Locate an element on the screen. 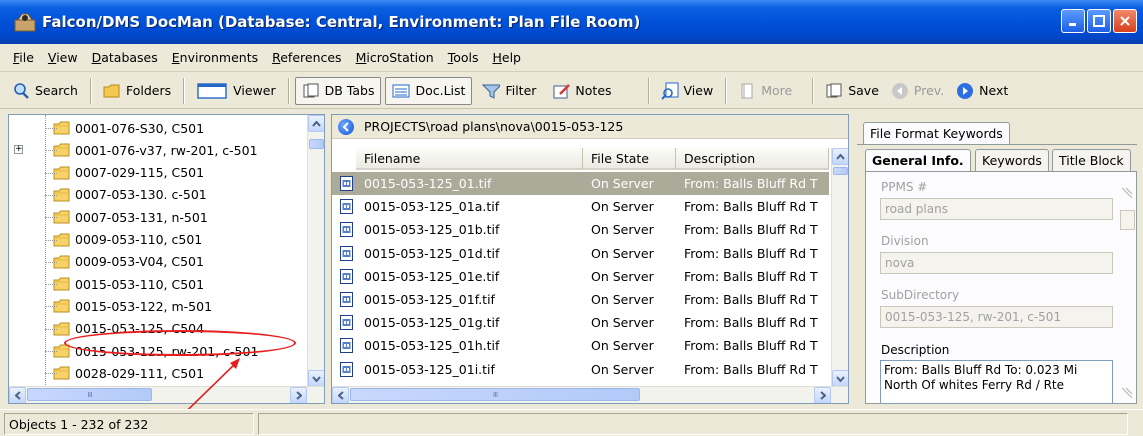  maximize-button is located at coordinates (1099, 21).